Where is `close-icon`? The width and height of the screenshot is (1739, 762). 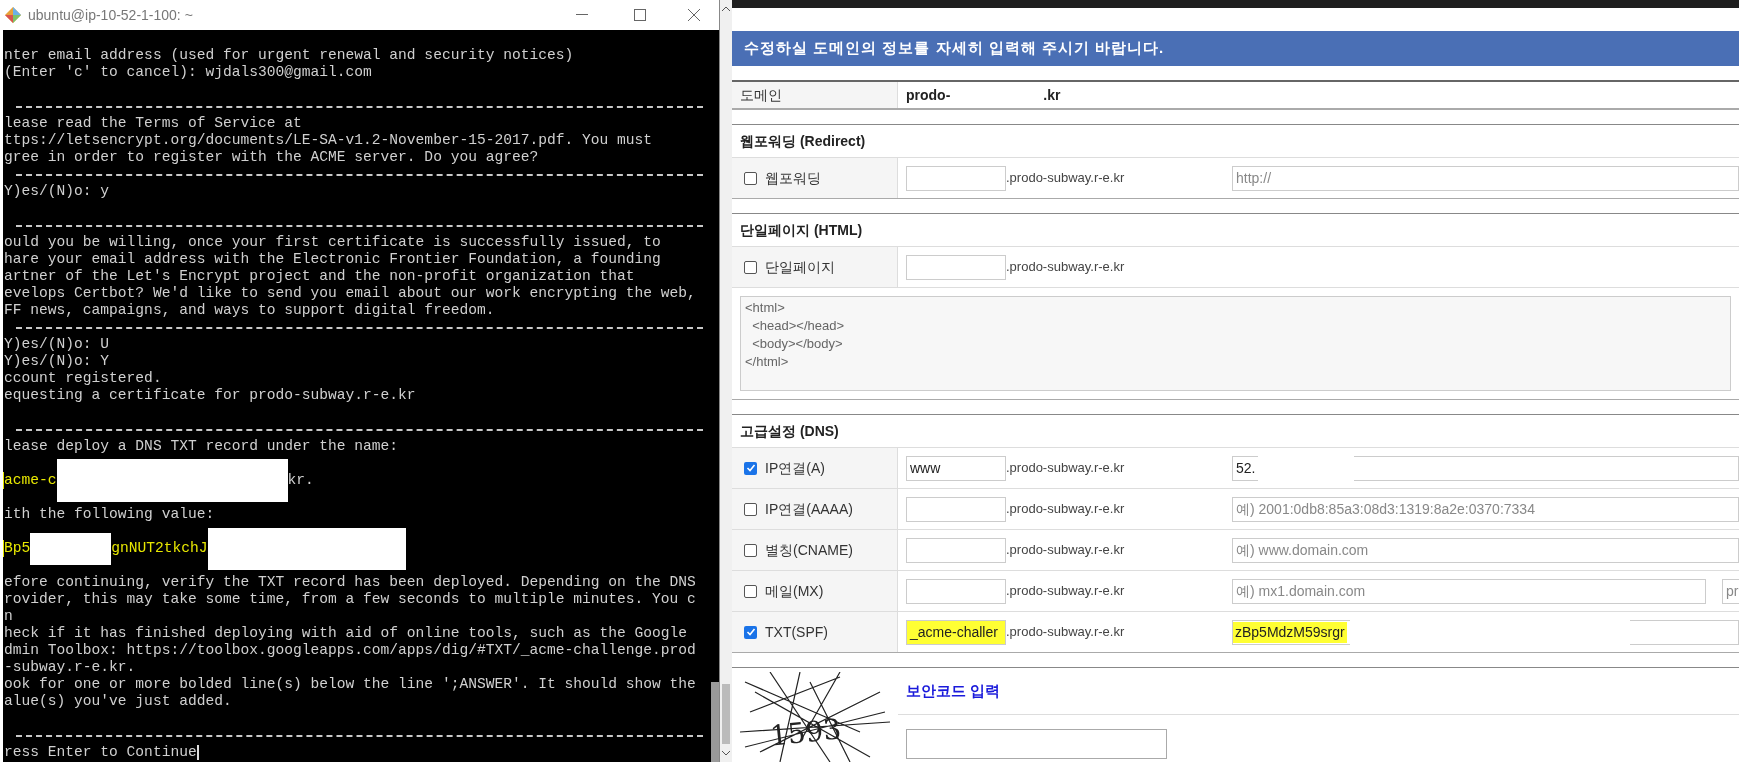
close-icon is located at coordinates (694, 15).